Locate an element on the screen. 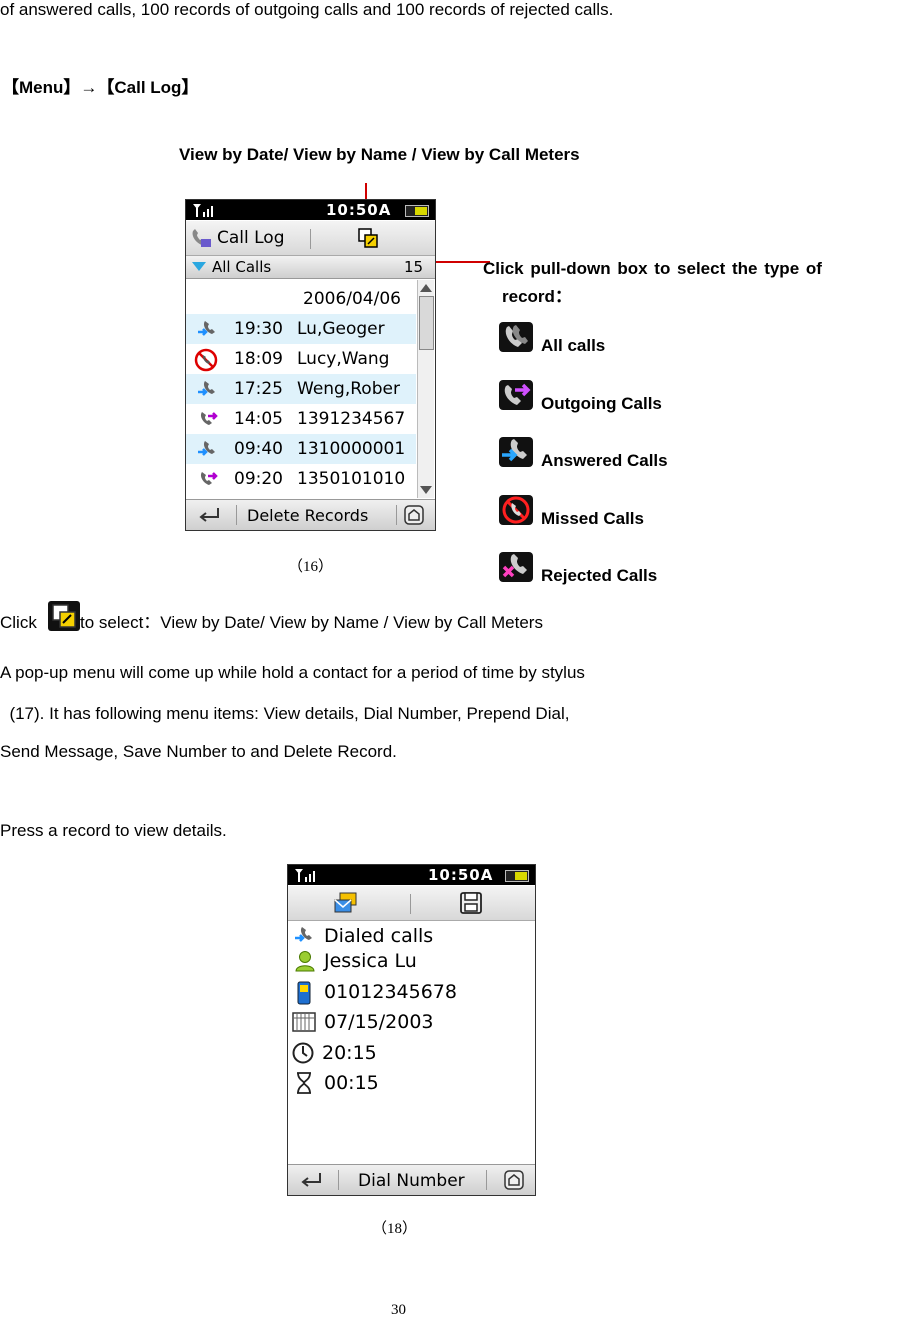  legend-label-rejected-calls: Rejected Calls is located at coordinates (599, 575).